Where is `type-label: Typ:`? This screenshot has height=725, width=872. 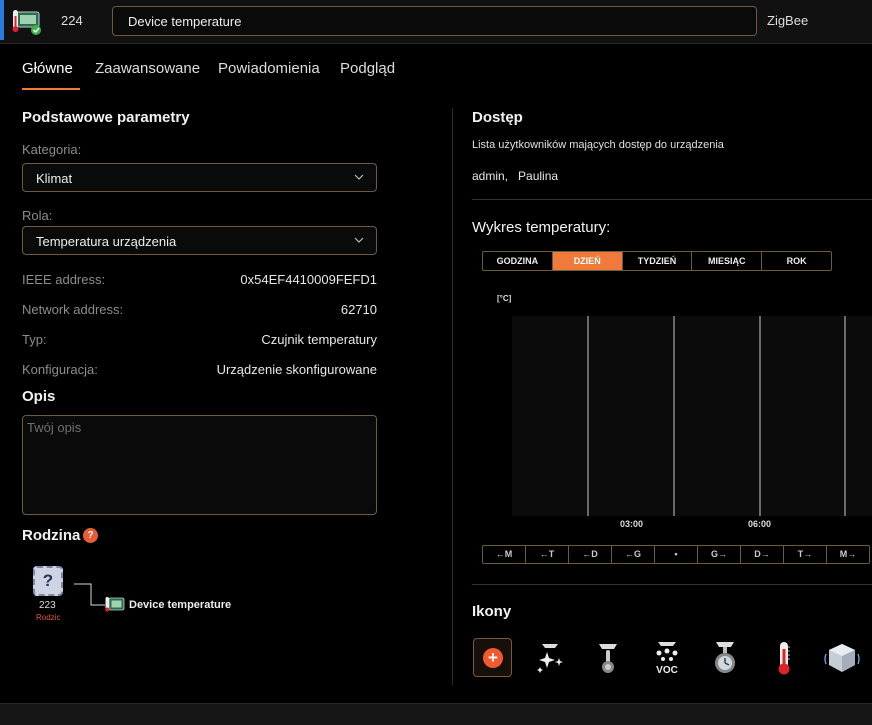
type-label: Typ: is located at coordinates (34, 339).